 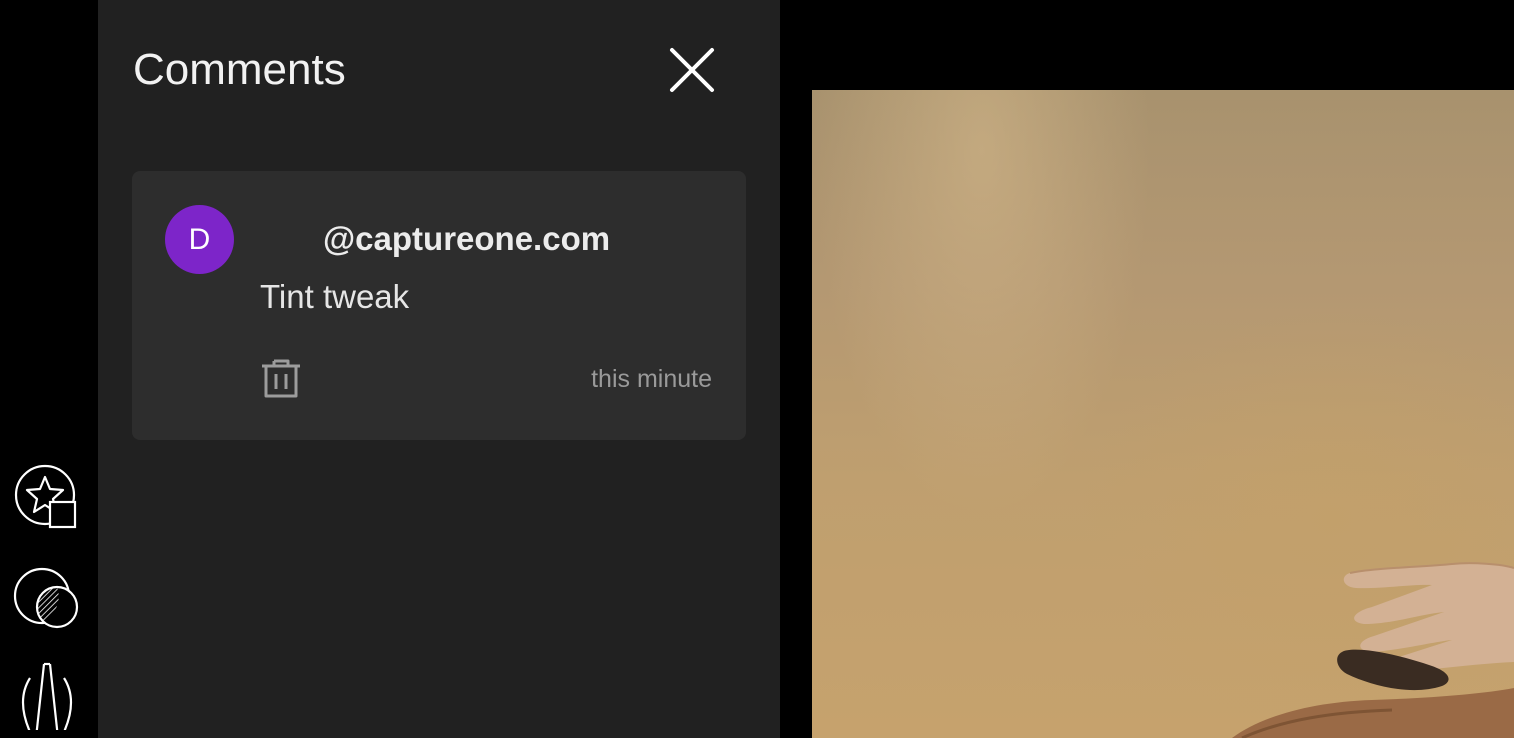 I want to click on comment-timestamp: this minute, so click(x=651, y=379).